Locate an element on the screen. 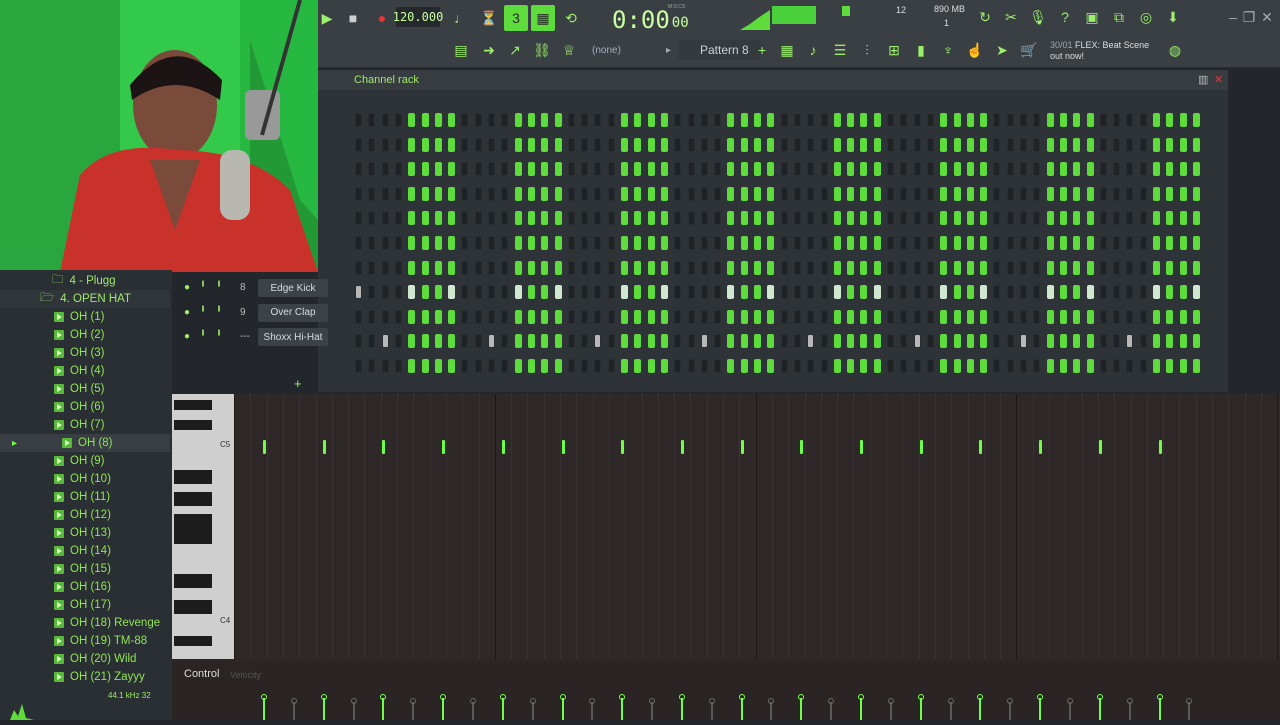 The height and width of the screenshot is (725, 1280). link-icon: ⛓ is located at coordinates (542, 50).